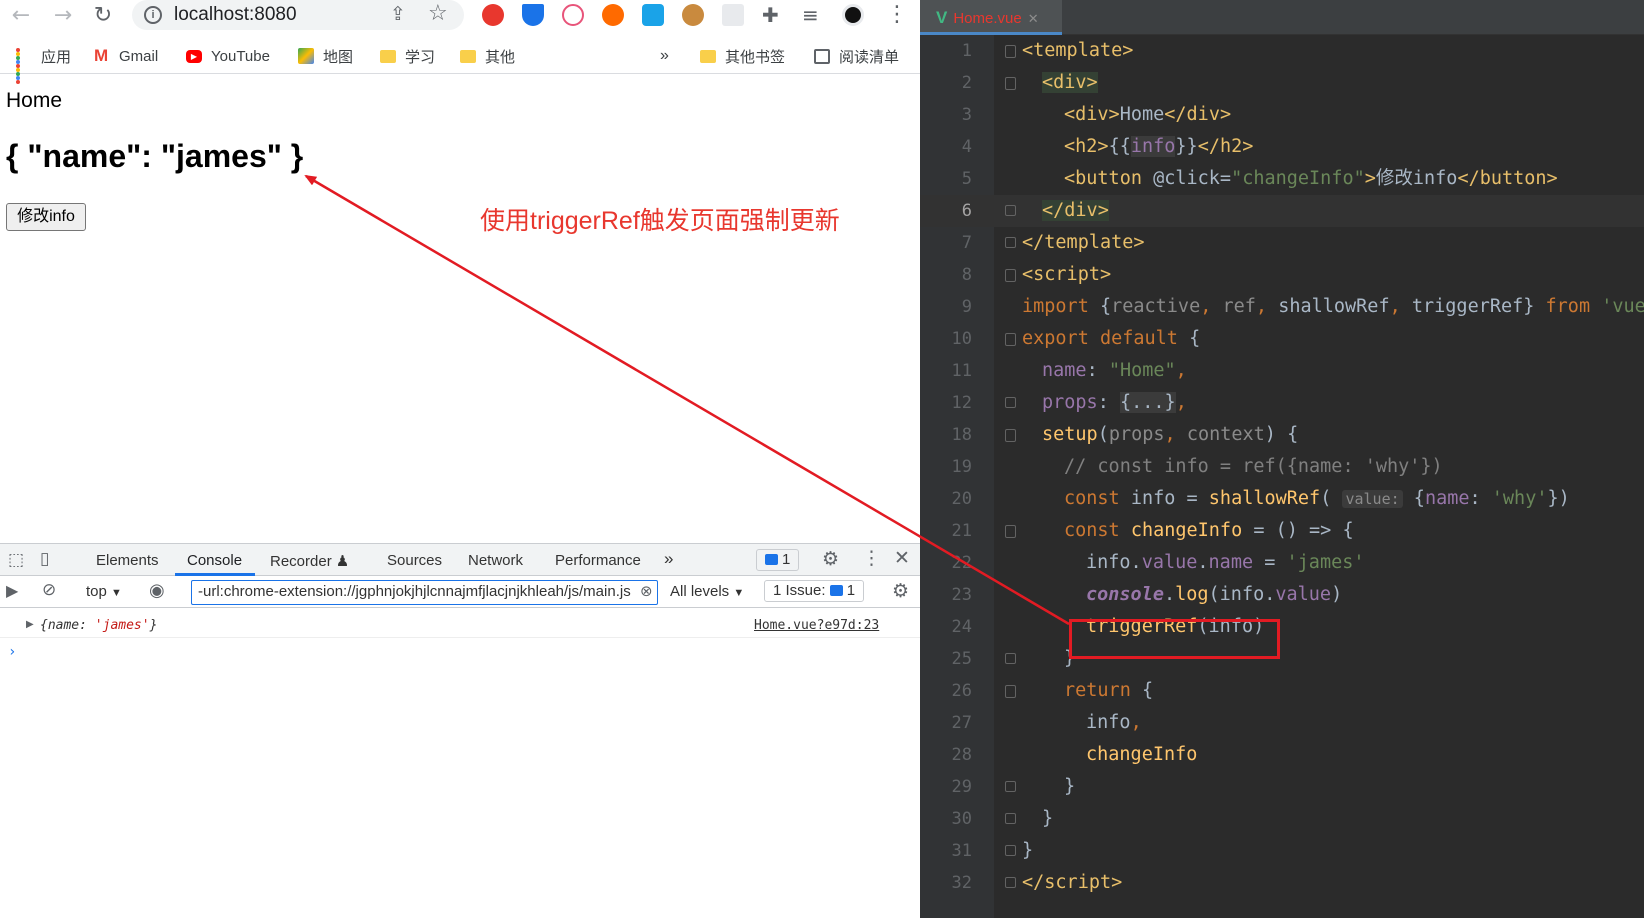 The height and width of the screenshot is (918, 1644). I want to click on bookmark-other-bookmarks: 其他书签, so click(742, 56).